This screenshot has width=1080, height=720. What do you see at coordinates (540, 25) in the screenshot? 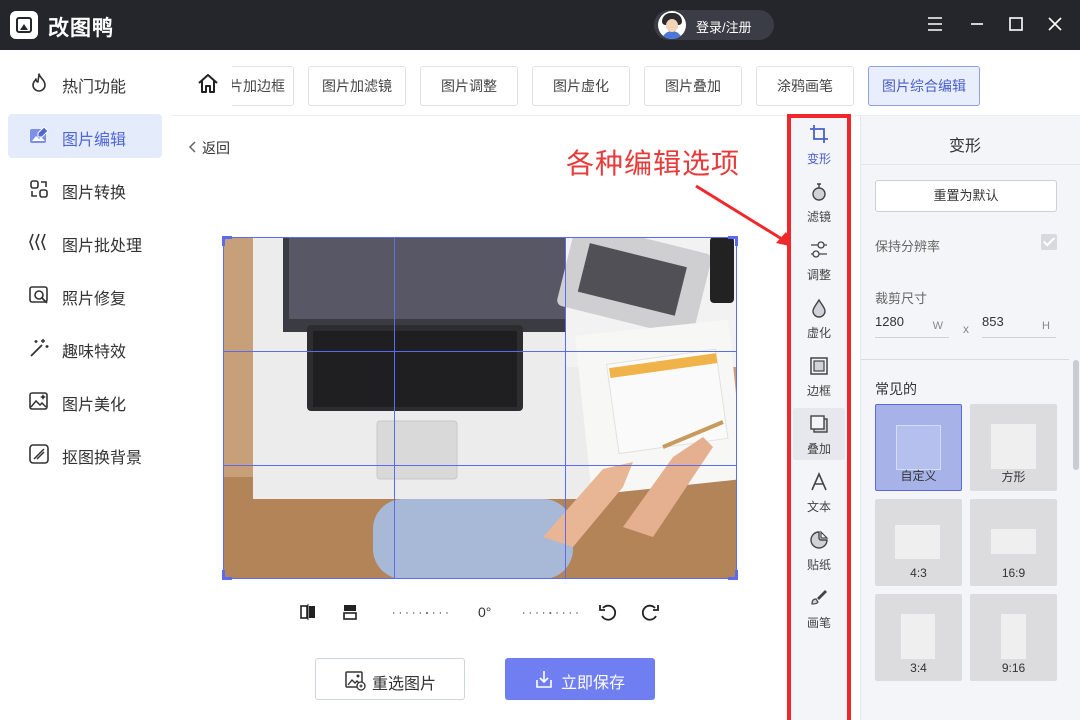
I see `title-bar: 改图鸭 登录/注册` at bounding box center [540, 25].